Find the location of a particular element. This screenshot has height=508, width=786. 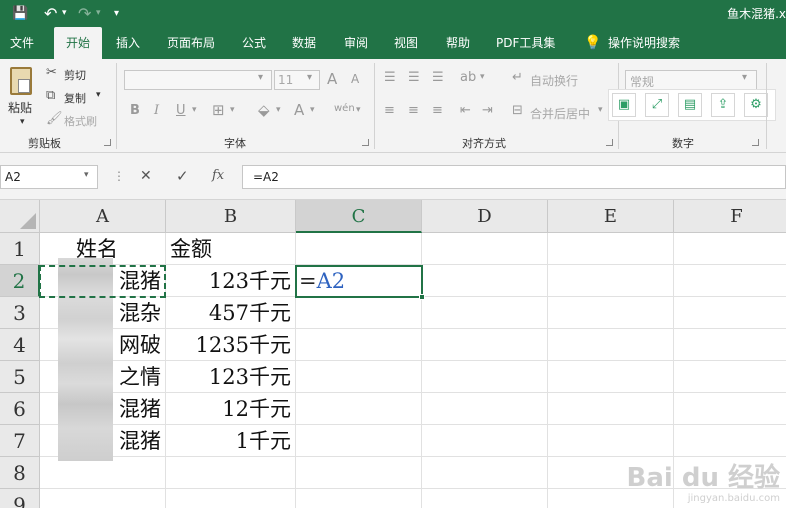

cell-c6 is located at coordinates (359, 409).